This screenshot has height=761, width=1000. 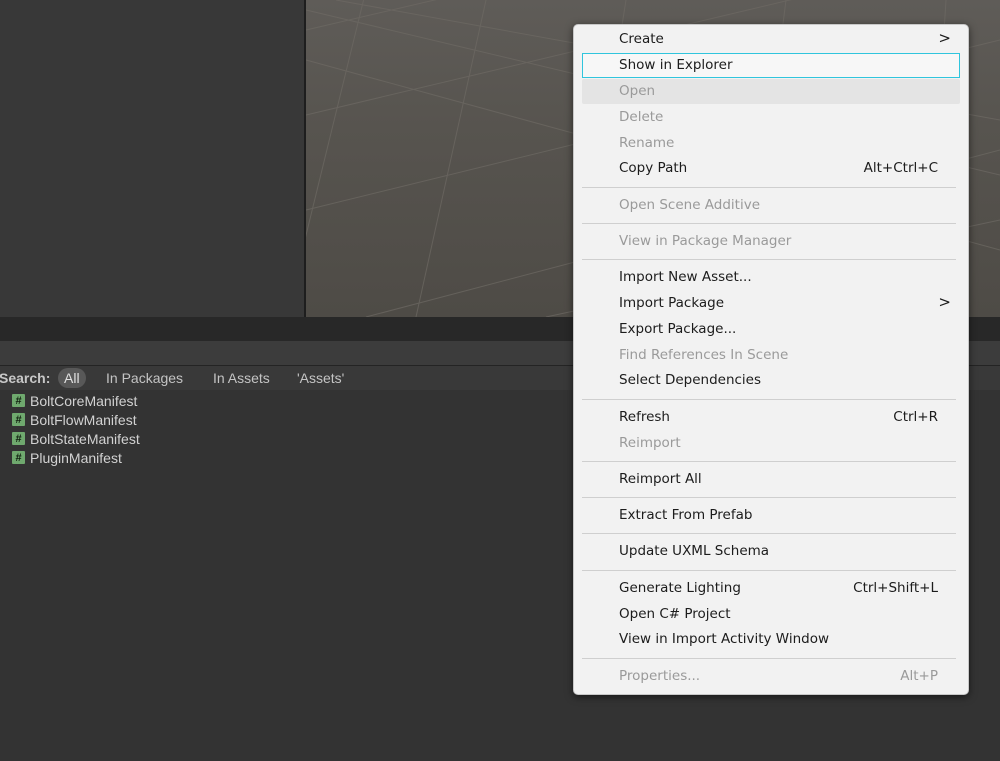 What do you see at coordinates (647, 143) in the screenshot?
I see `menu-item-label: Rename` at bounding box center [647, 143].